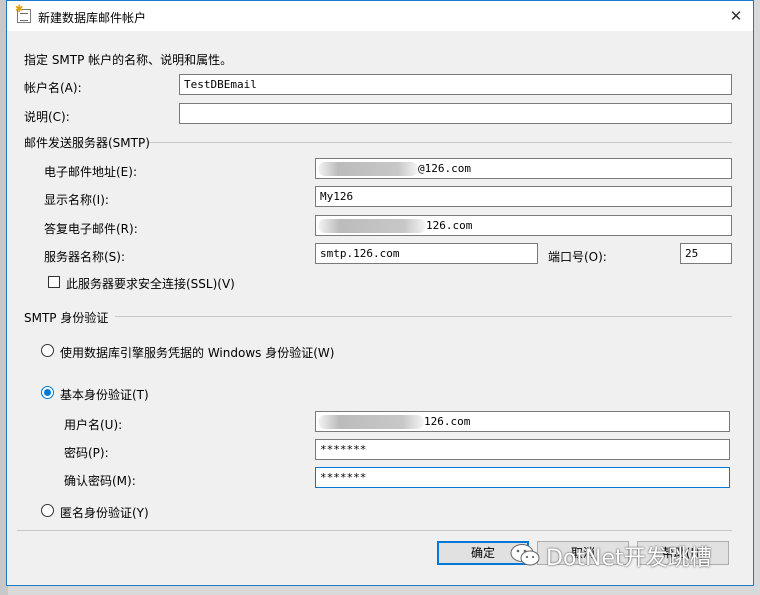 This screenshot has height=595, width=760. What do you see at coordinates (523, 196) in the screenshot?
I see `display-name-input: My126` at bounding box center [523, 196].